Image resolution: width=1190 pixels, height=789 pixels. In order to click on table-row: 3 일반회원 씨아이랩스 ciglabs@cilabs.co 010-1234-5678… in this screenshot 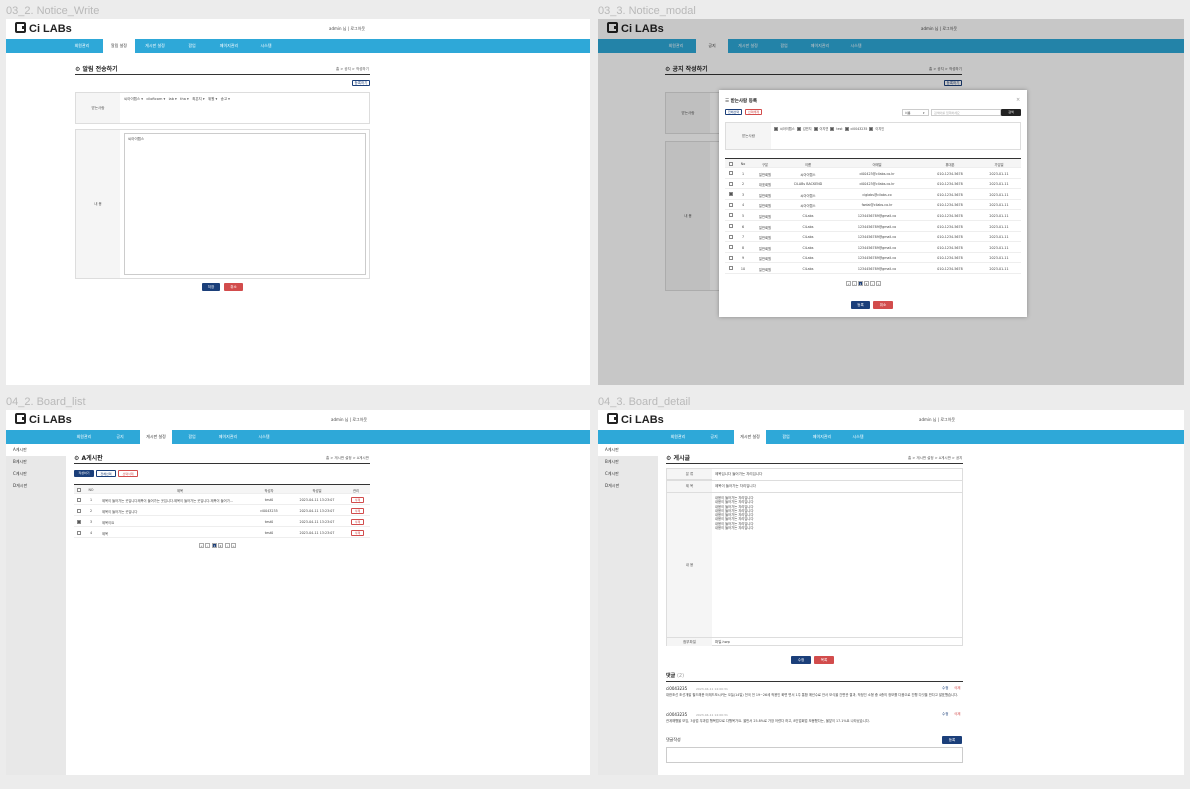, I will do `click(873, 194)`.